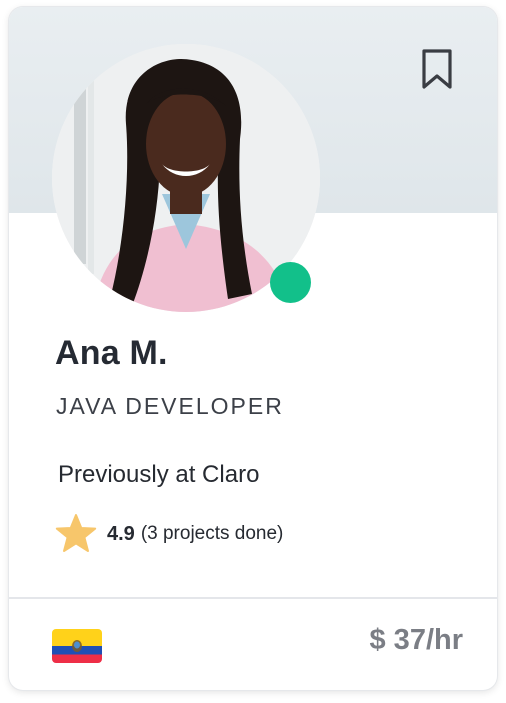 The height and width of the screenshot is (703, 506). Describe the element at coordinates (159, 474) in the screenshot. I see `previous-employer: Previously at Claro` at that location.